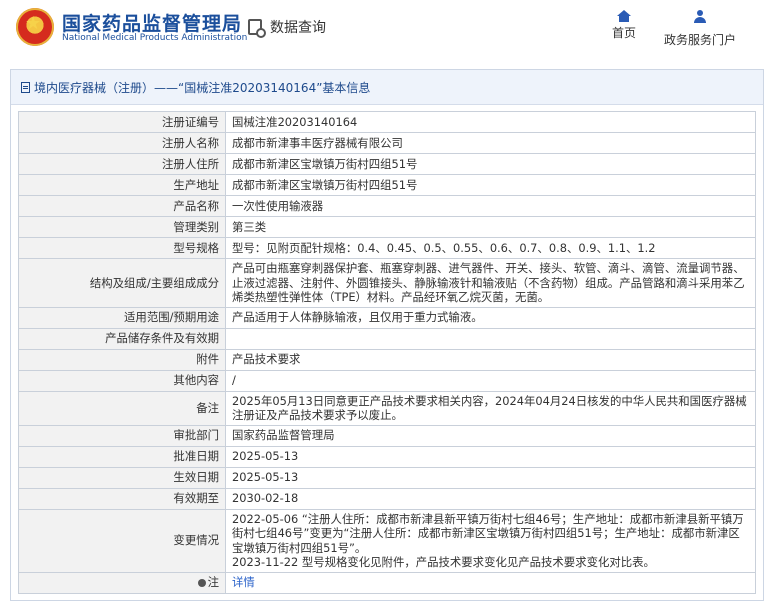 Image resolution: width=764 pixels, height=604 pixels. What do you see at coordinates (122, 380) in the screenshot?
I see `field-label: 其他内容` at bounding box center [122, 380].